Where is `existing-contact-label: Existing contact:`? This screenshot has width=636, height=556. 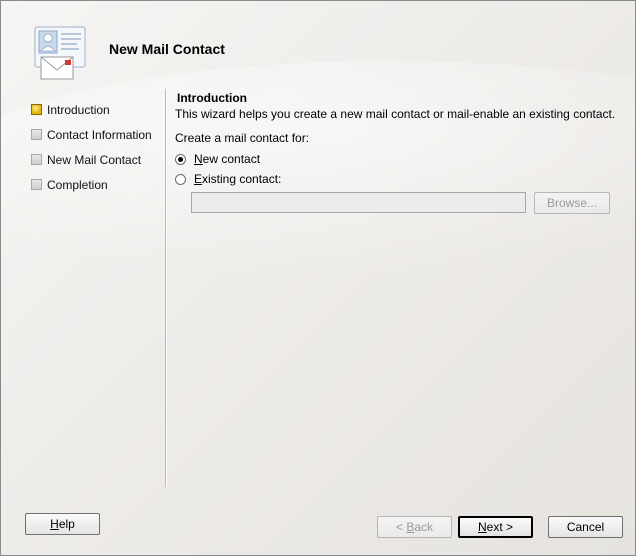 existing-contact-label: Existing contact: is located at coordinates (237, 179).